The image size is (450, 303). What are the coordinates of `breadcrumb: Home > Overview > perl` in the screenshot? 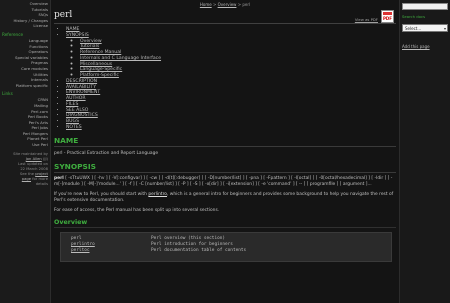 It's located at (225, 4).